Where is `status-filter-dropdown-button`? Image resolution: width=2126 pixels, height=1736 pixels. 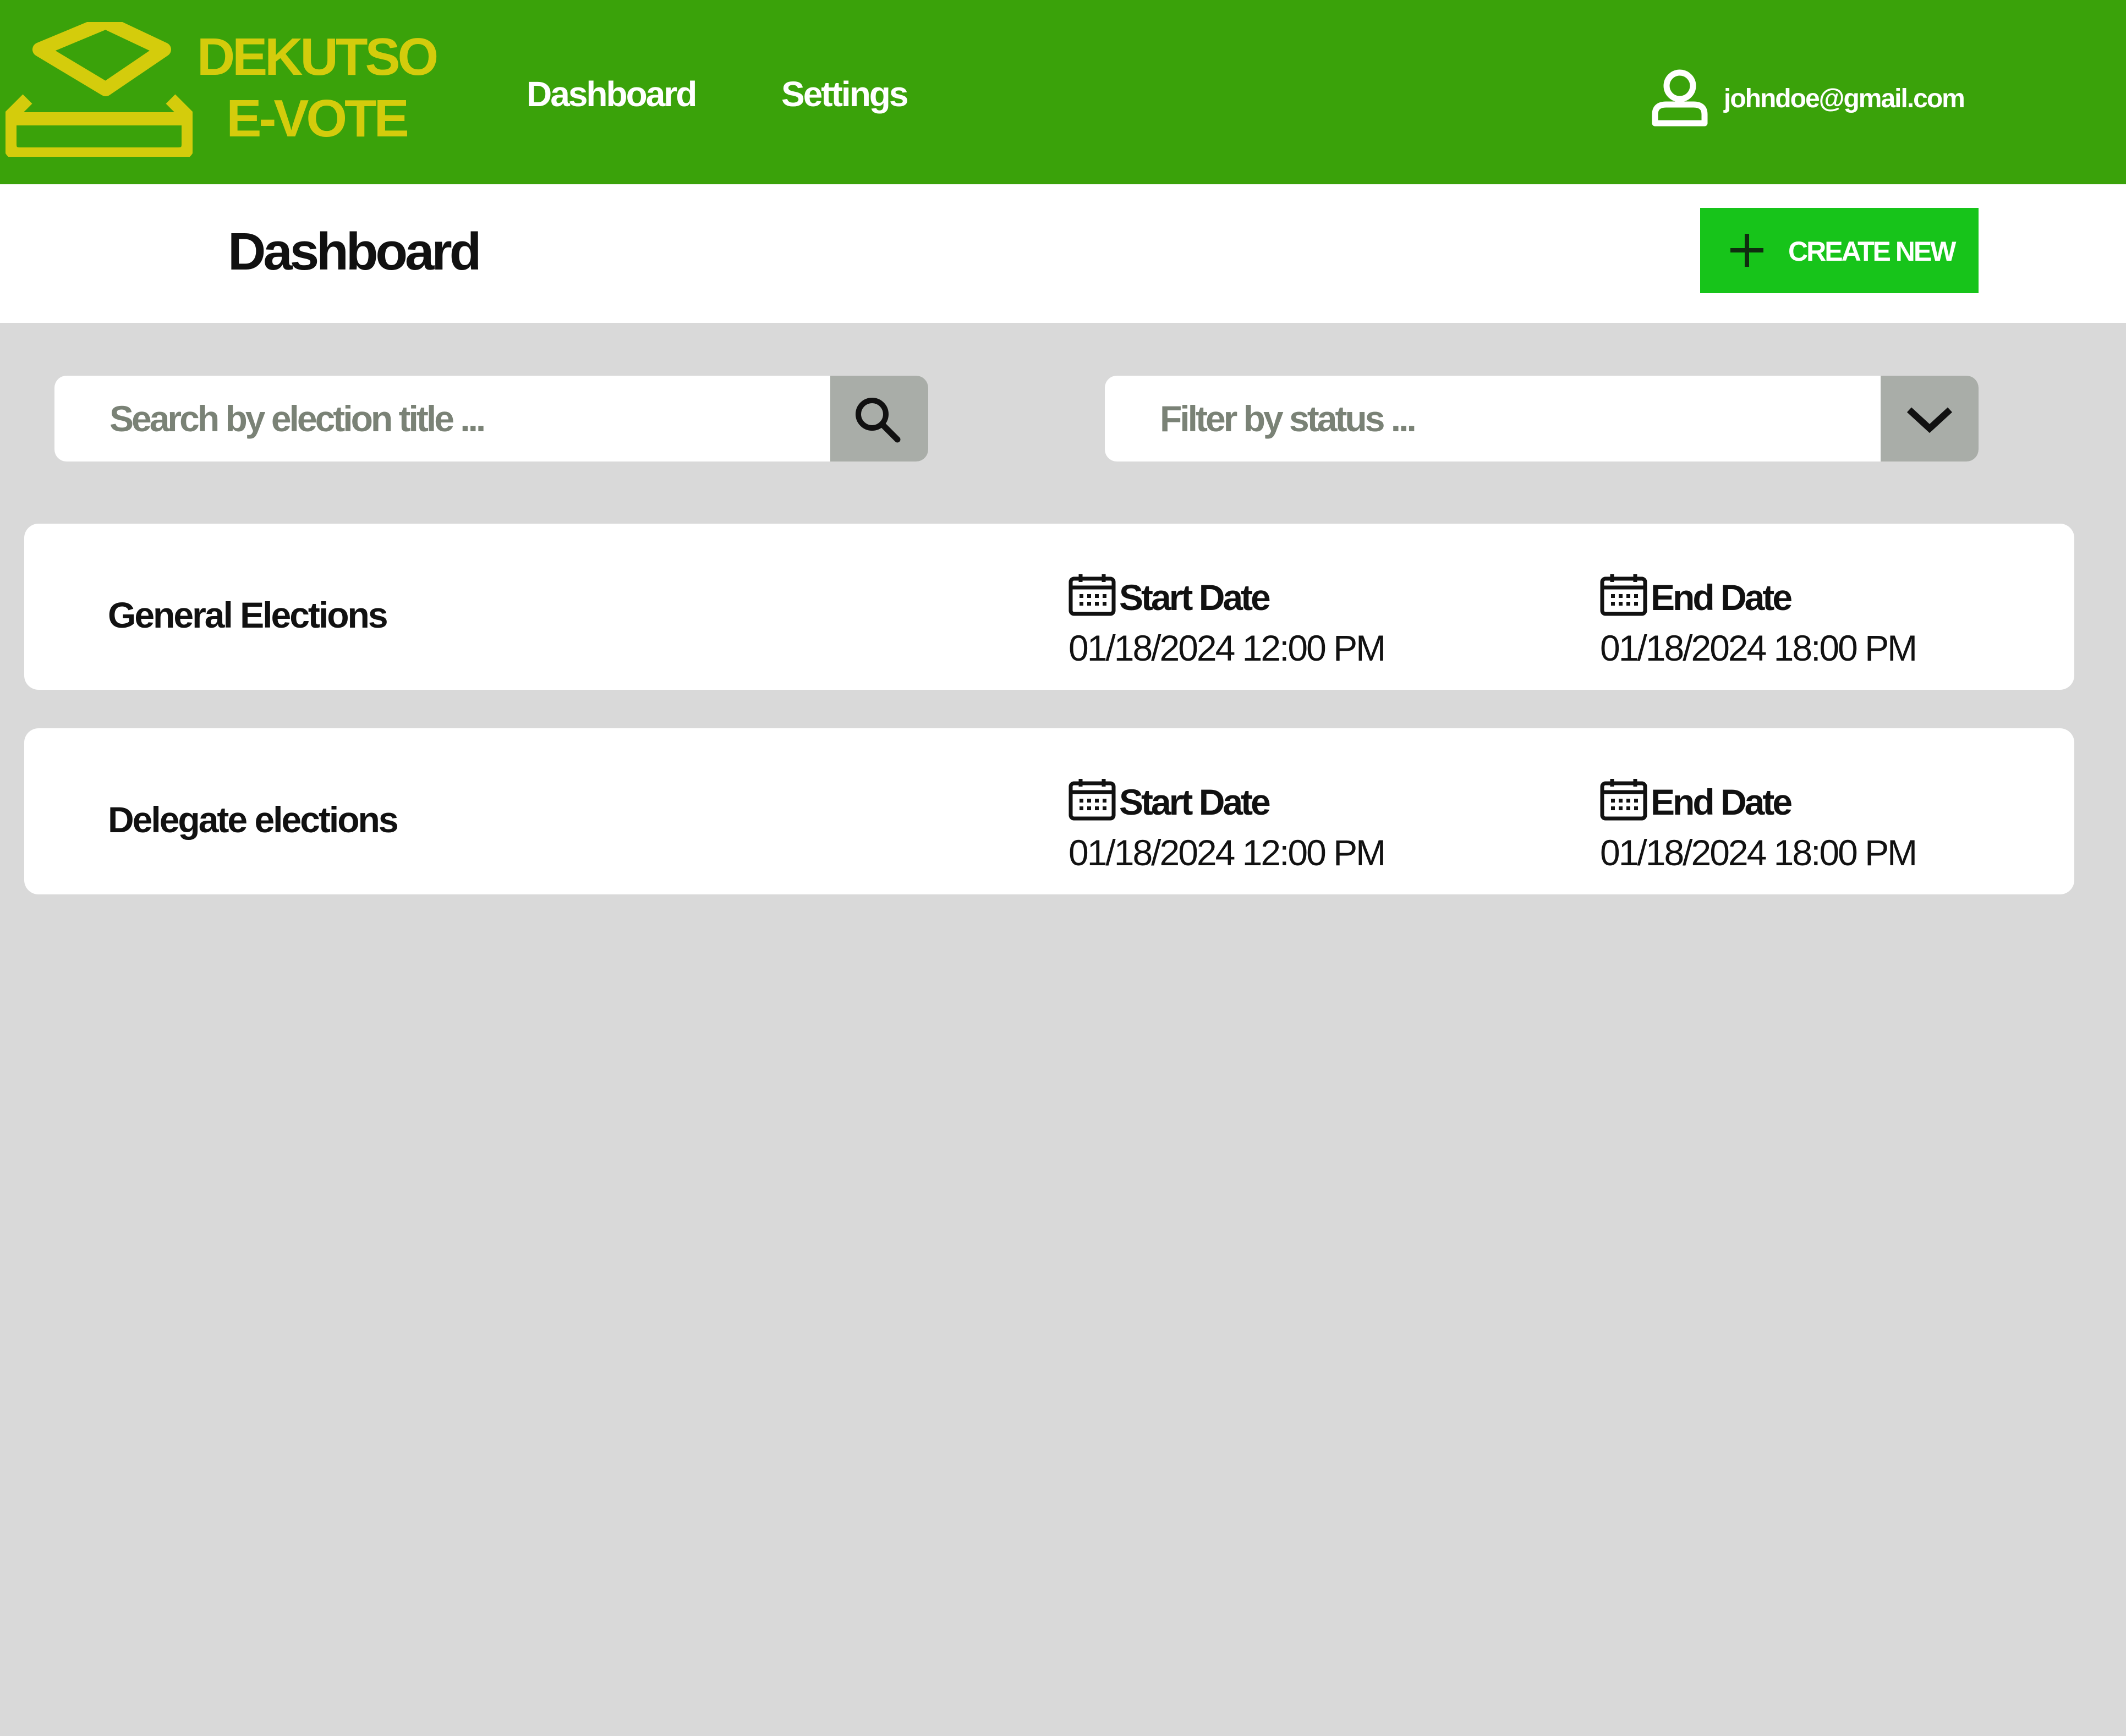
status-filter-dropdown-button is located at coordinates (1930, 419).